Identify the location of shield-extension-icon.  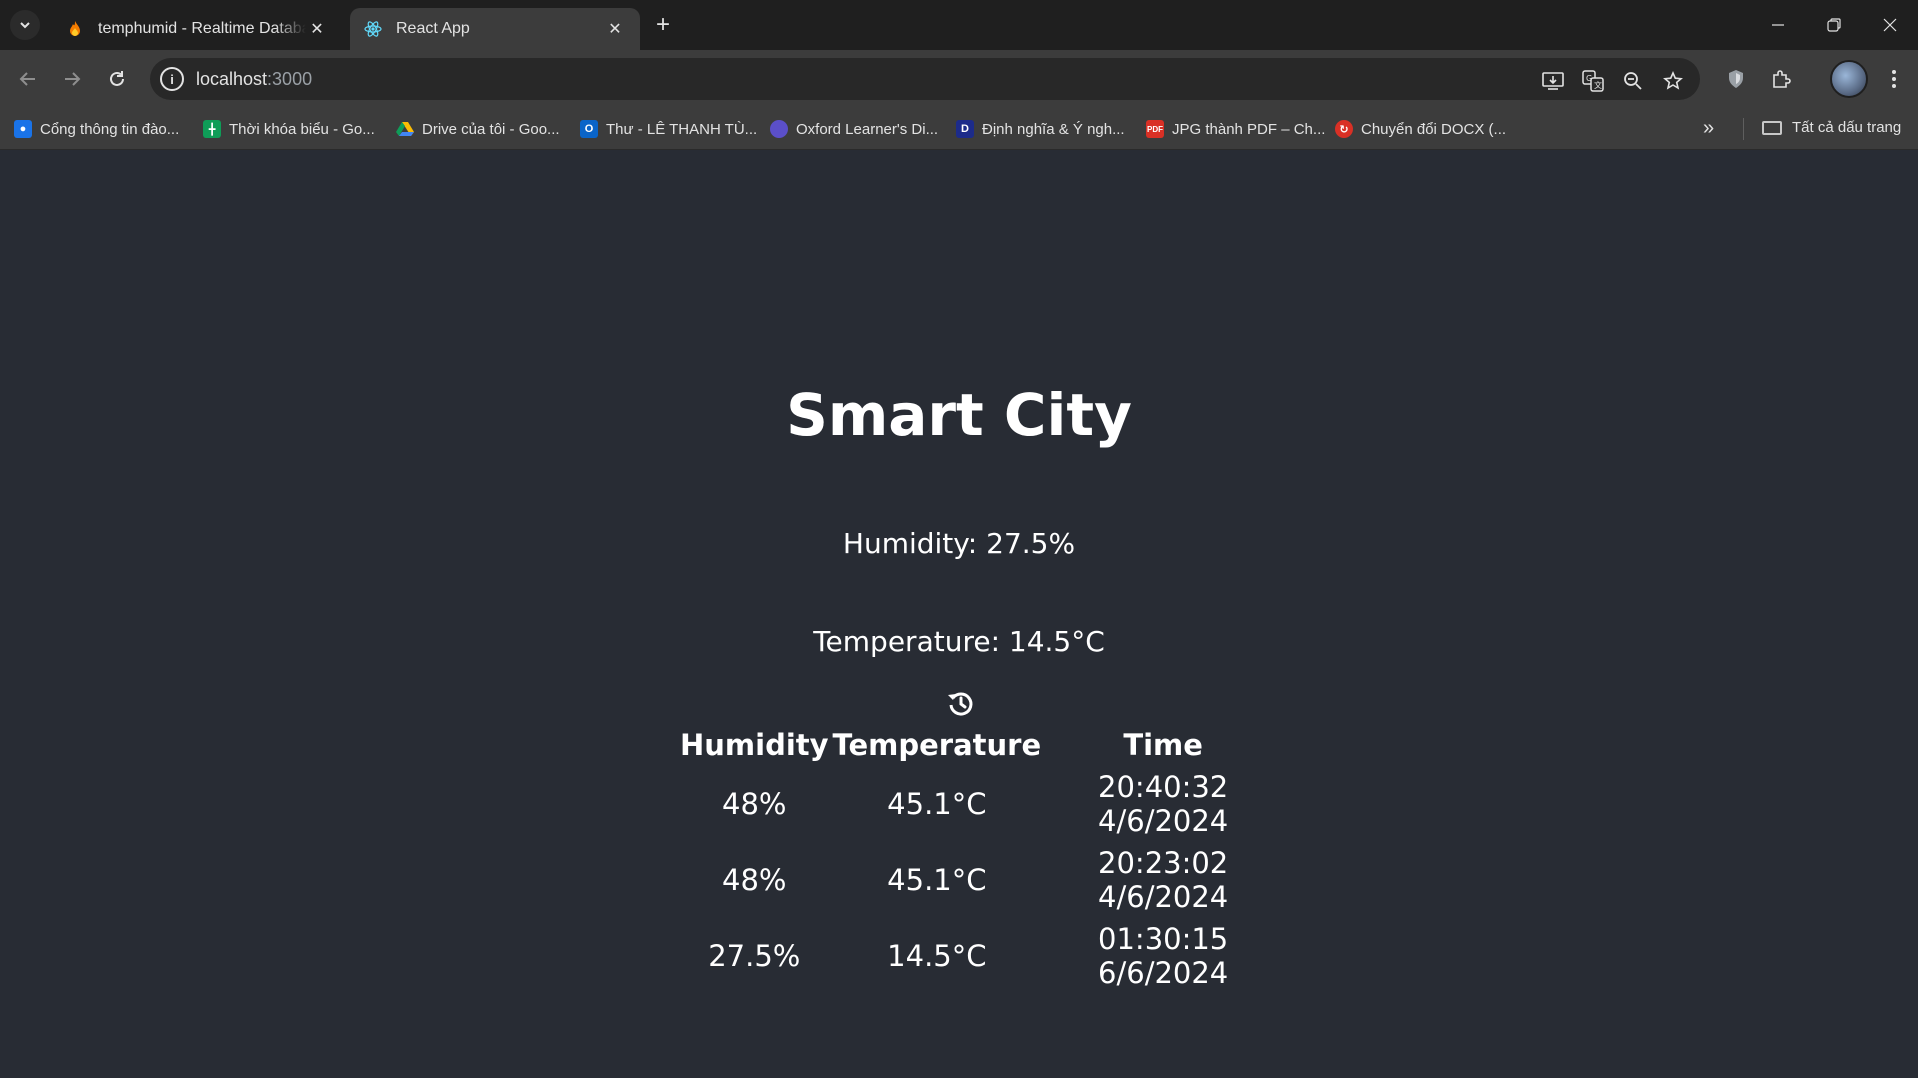
(1736, 79).